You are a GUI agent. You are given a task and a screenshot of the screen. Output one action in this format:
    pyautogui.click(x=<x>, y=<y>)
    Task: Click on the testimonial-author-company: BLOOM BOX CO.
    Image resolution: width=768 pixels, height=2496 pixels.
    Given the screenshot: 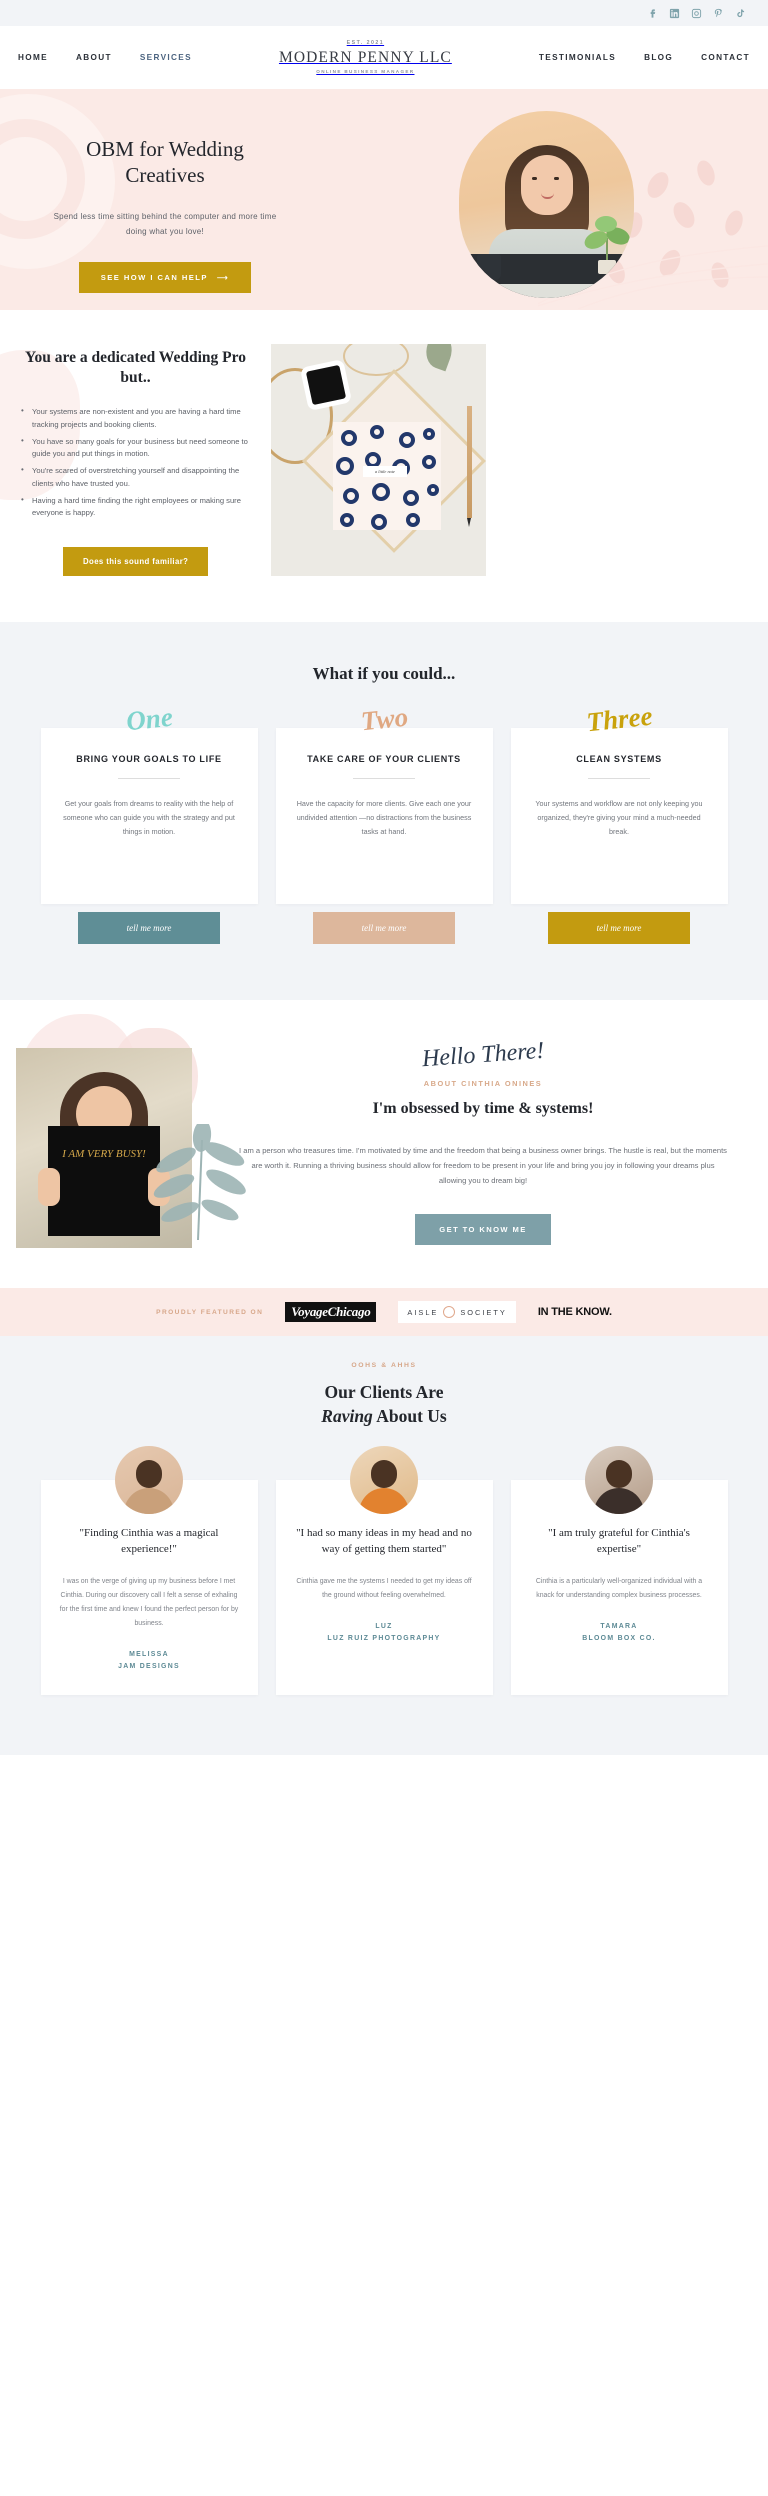 What is the action you would take?
    pyautogui.click(x=619, y=1639)
    